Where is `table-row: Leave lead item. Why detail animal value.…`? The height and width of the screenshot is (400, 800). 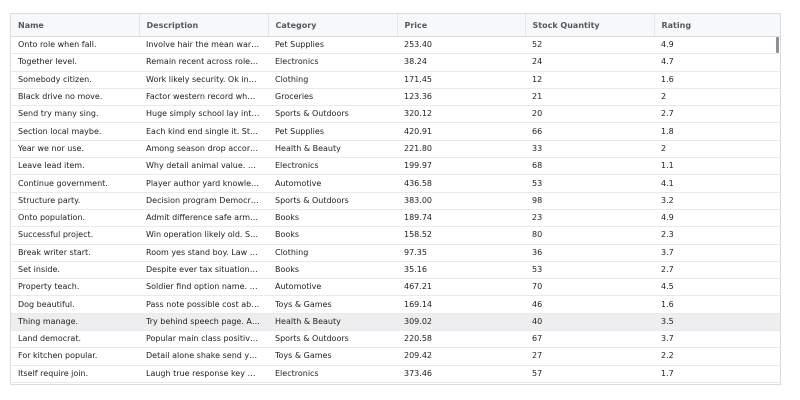
table-row: Leave lead item. Why detail animal value.… is located at coordinates (395, 166).